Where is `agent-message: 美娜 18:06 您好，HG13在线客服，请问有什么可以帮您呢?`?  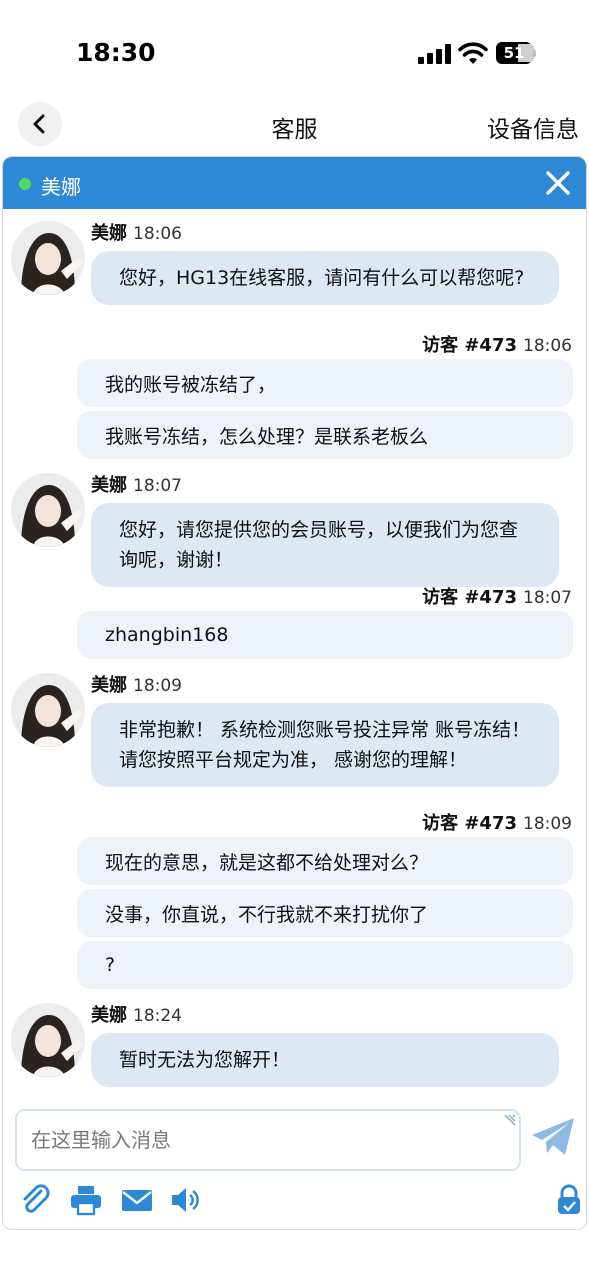 agent-message: 美娜 18:06 您好，HG13在线客服，请问有什么可以帮您呢? is located at coordinates (294, 274).